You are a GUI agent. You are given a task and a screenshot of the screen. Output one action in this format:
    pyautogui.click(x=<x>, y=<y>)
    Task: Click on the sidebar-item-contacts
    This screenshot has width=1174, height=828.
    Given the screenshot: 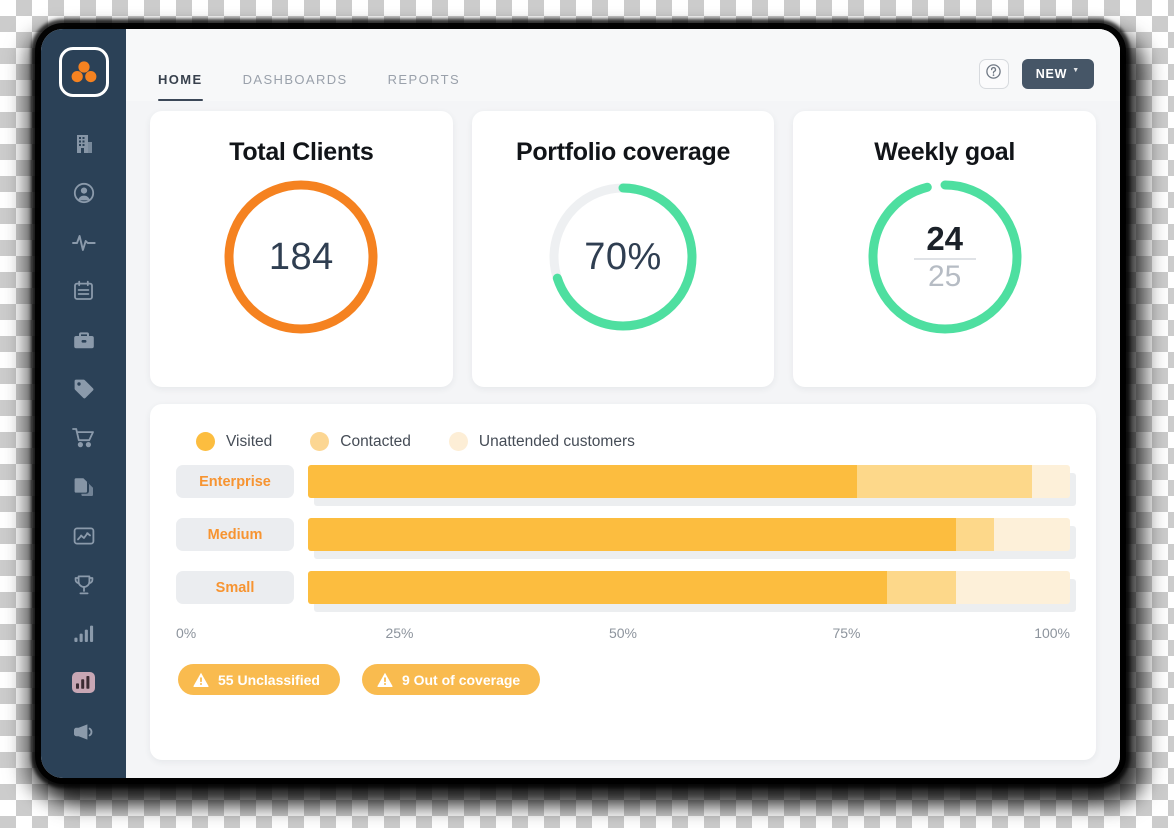 What is the action you would take?
    pyautogui.click(x=83, y=192)
    